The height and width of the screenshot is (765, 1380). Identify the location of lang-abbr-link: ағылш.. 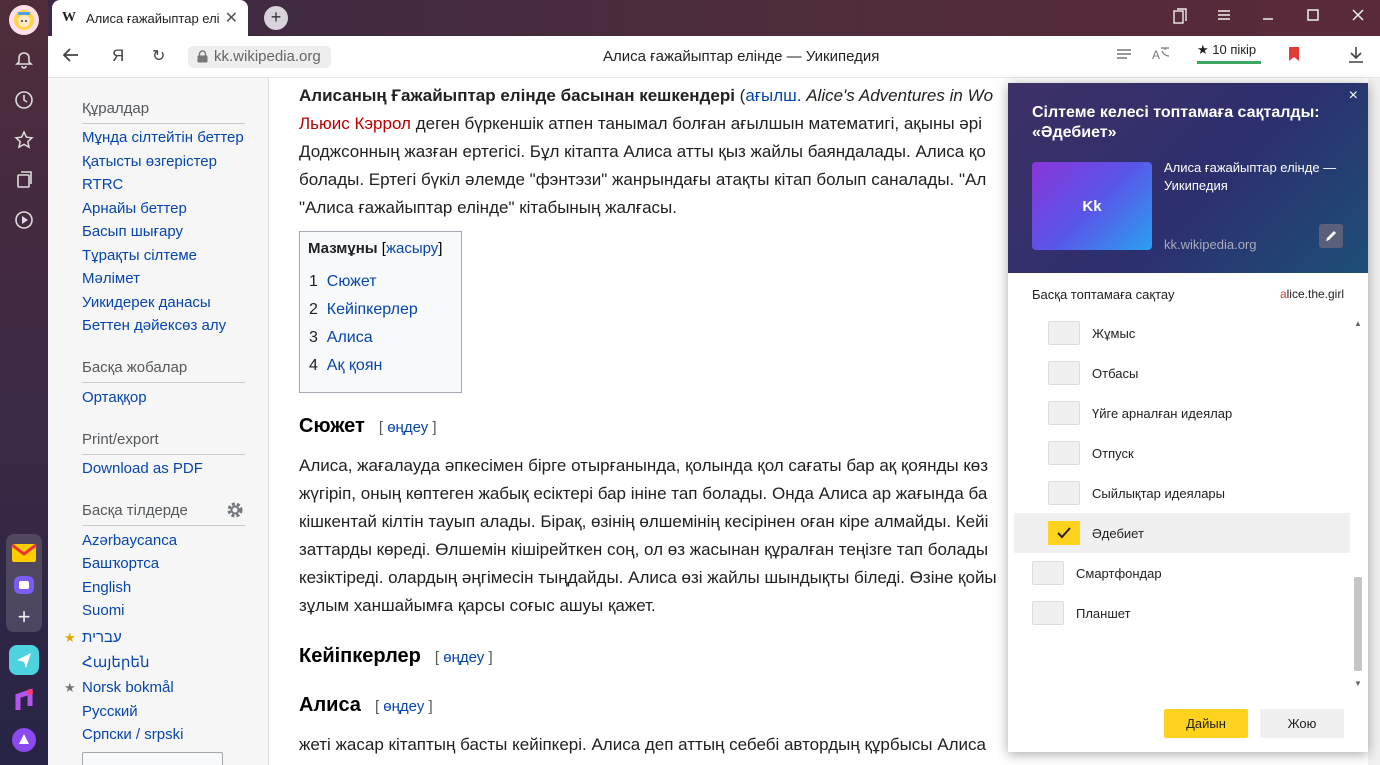
(773, 95).